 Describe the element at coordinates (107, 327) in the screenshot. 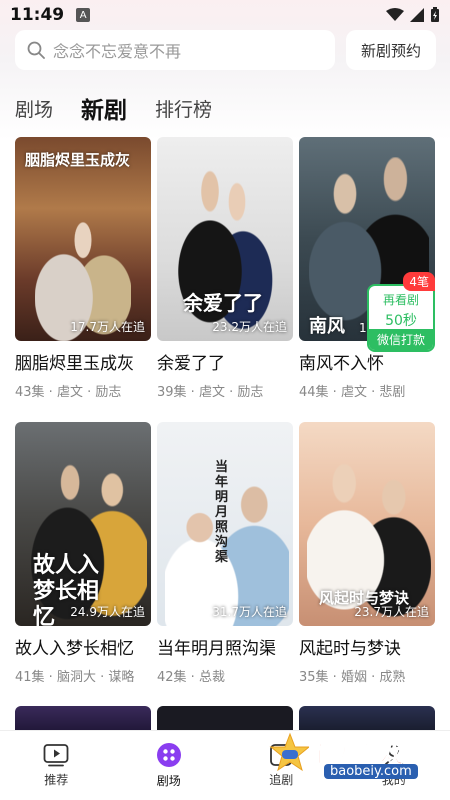

I see `viewer-count: 17.7万人在追` at that location.